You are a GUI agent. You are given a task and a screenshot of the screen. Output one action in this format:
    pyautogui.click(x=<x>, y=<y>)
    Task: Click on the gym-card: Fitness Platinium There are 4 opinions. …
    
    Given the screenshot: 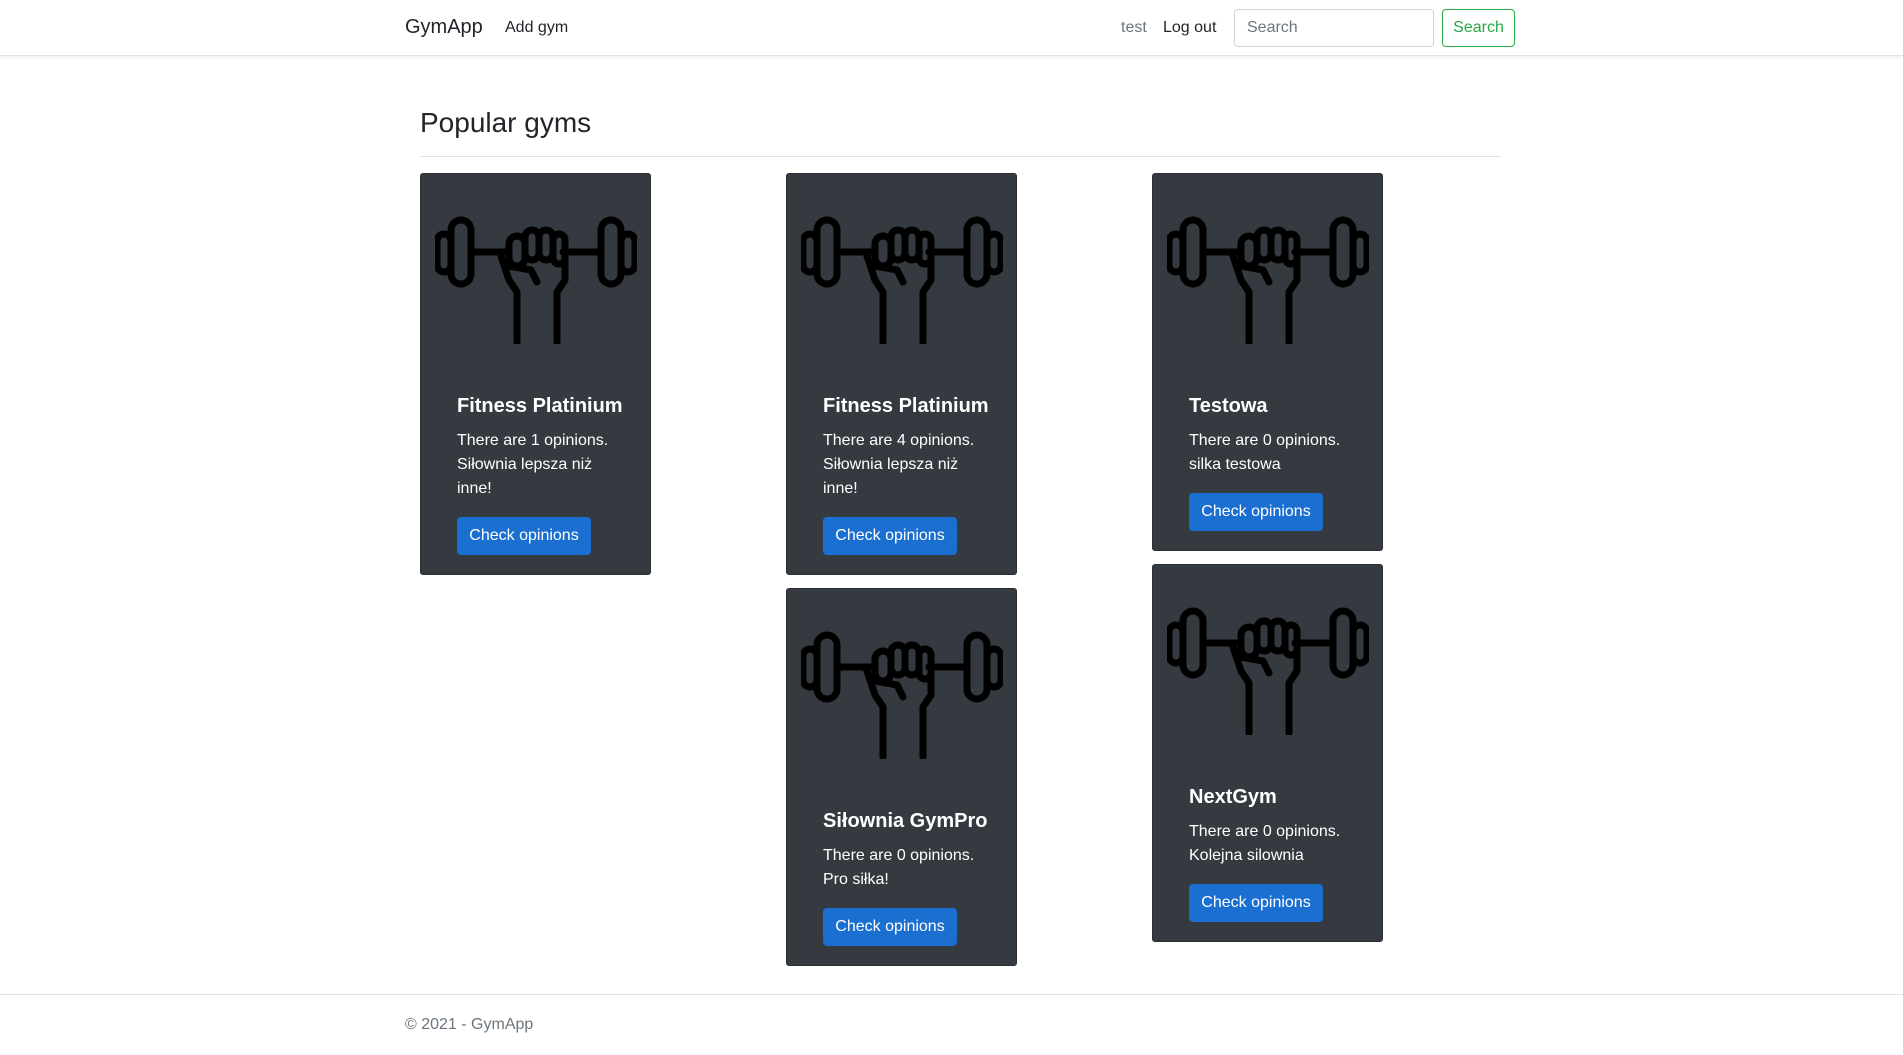 What is the action you would take?
    pyautogui.click(x=901, y=374)
    